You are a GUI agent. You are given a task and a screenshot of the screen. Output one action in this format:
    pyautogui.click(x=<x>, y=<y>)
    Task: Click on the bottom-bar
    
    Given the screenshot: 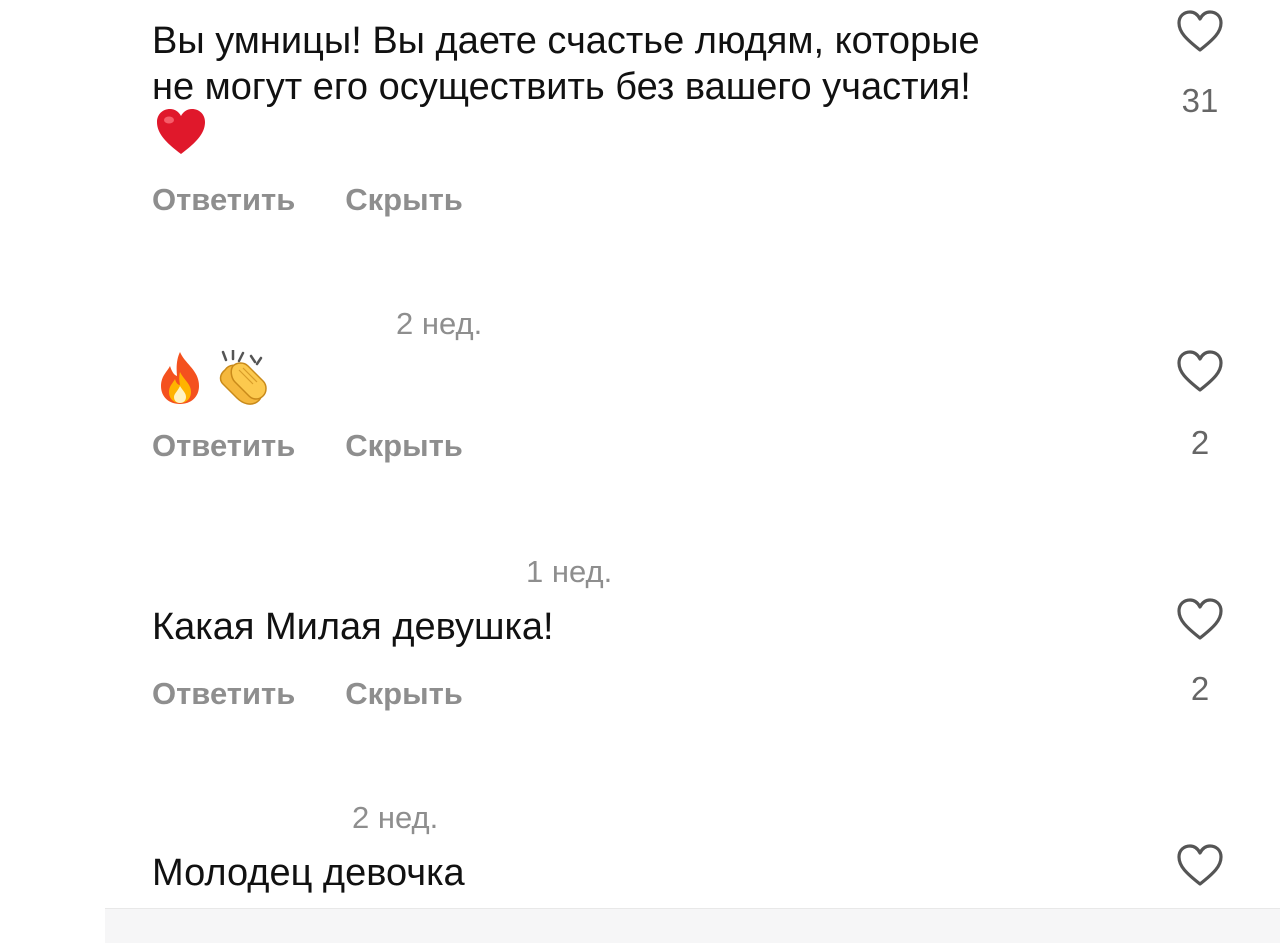 What is the action you would take?
    pyautogui.click(x=692, y=925)
    